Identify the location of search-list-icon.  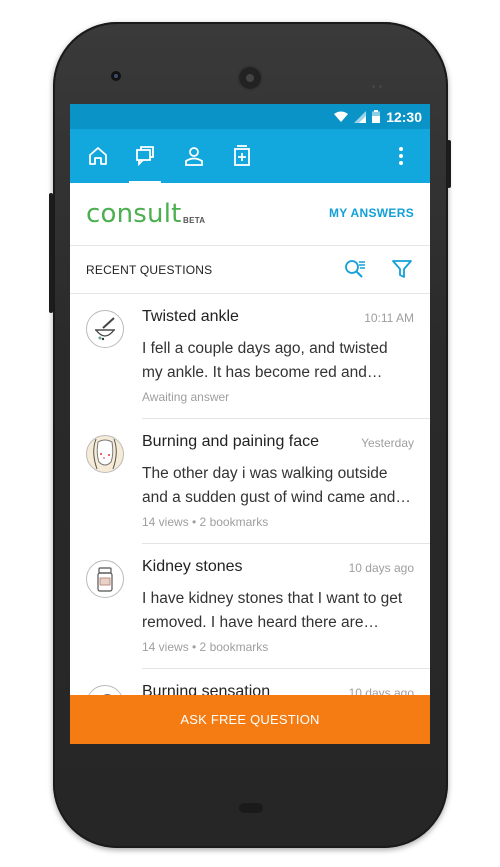
(355, 269).